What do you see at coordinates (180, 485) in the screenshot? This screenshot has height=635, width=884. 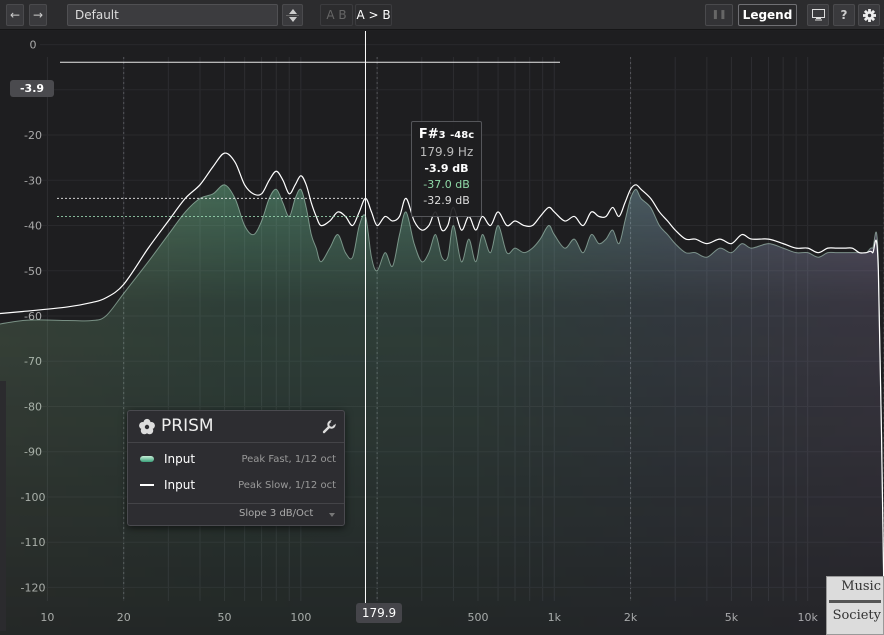 I see `legend-row-slow-name: Input` at bounding box center [180, 485].